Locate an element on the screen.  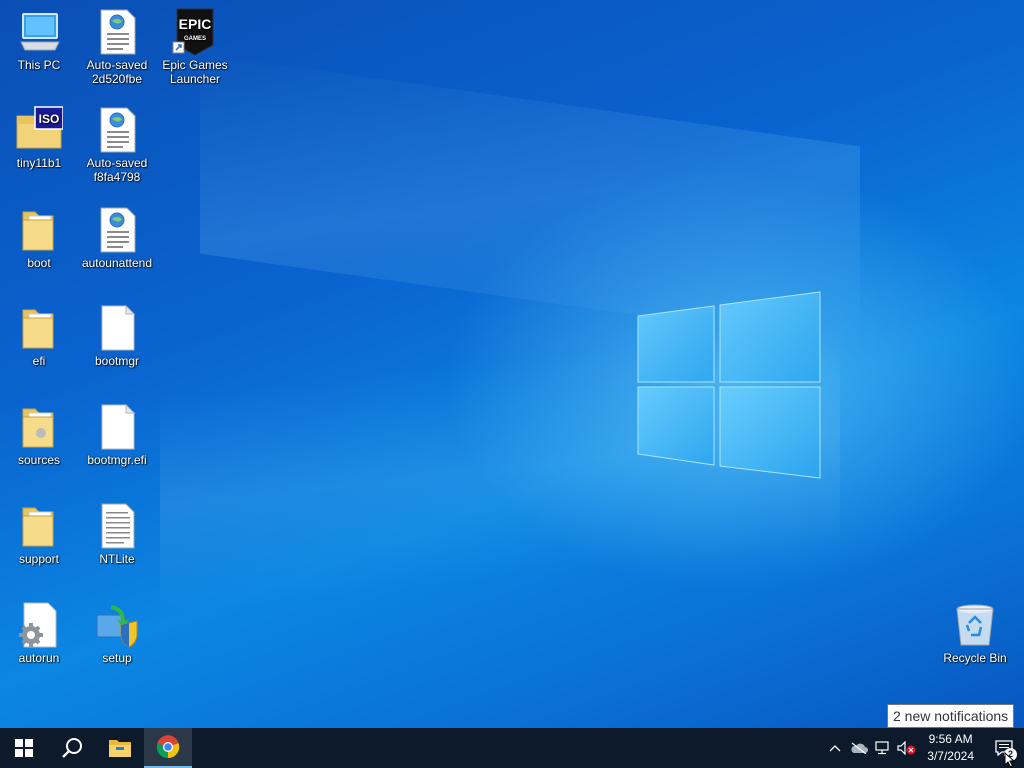
desktop-icon-auto-saved-f8fa4798: Auto-saved f8fa4798 is located at coordinates (117, 145).